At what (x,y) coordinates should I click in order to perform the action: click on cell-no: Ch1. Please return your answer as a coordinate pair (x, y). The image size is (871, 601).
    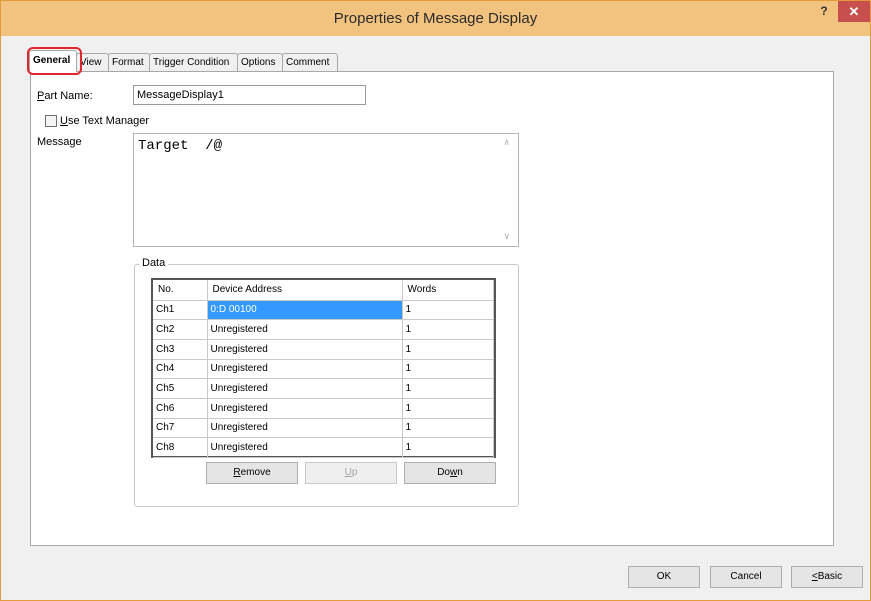
    Looking at the image, I should click on (180, 310).